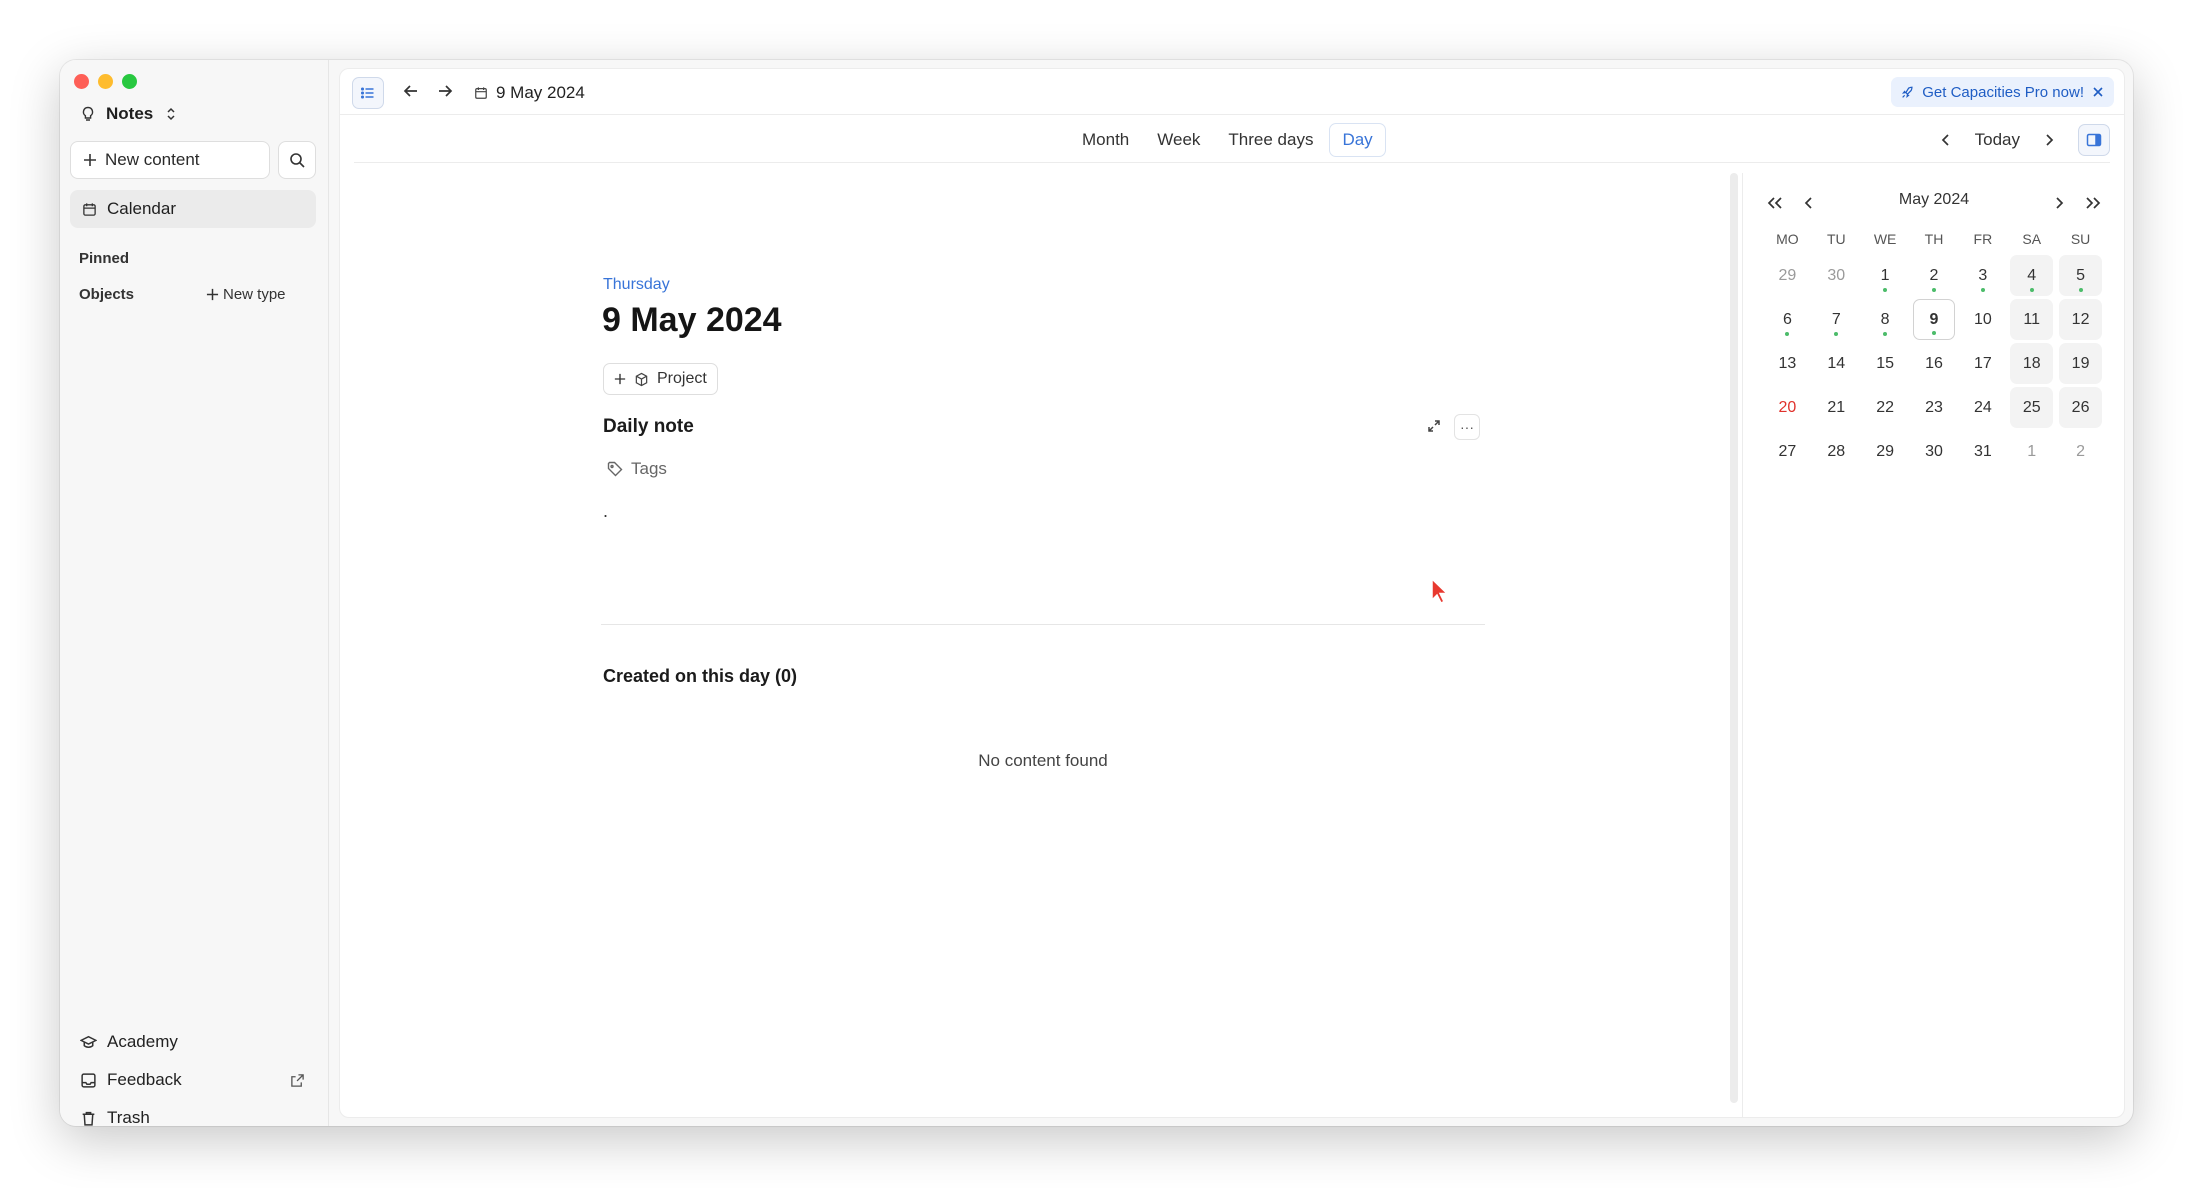 Image resolution: width=2193 pixels, height=1188 pixels. I want to click on external-link-icon, so click(297, 1080).